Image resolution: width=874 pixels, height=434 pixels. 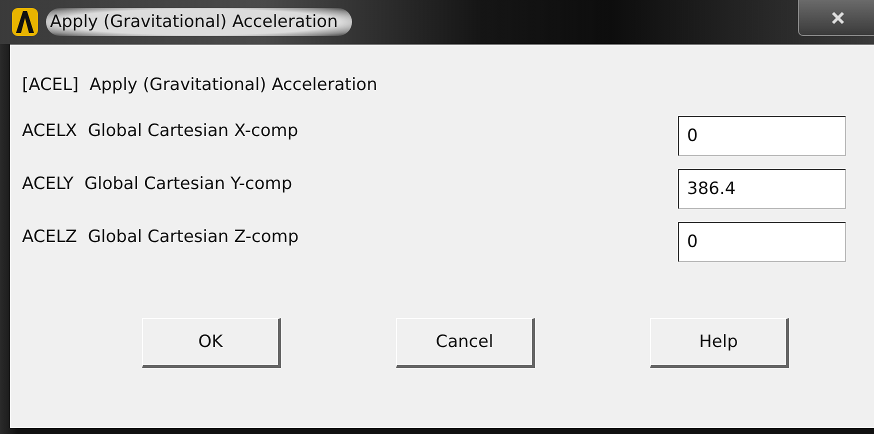 I want to click on dialog-button: OK, so click(x=211, y=343).